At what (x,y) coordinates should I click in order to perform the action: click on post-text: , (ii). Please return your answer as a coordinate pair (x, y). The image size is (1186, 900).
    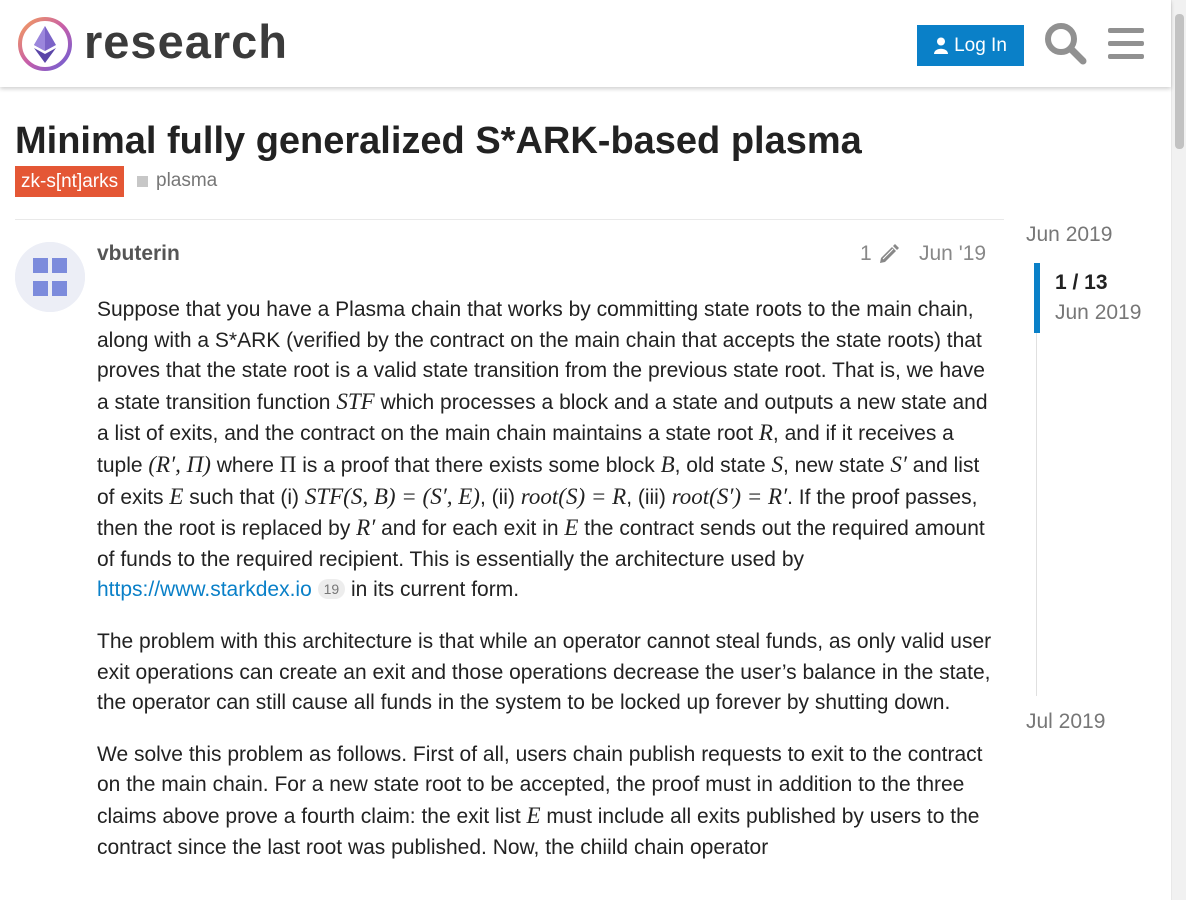
    Looking at the image, I should click on (500, 497).